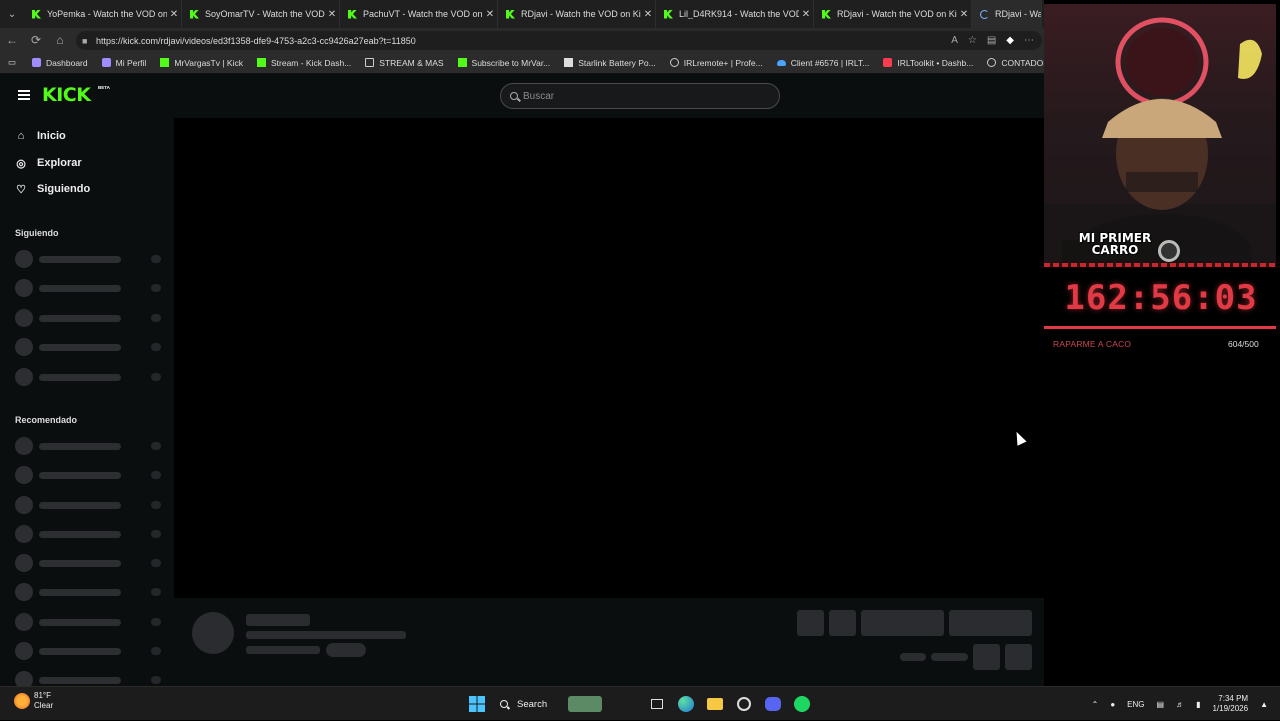 The height and width of the screenshot is (721, 1280). I want to click on bookmark-folder-stream-mas: STREAM & MAS, so click(404, 63).